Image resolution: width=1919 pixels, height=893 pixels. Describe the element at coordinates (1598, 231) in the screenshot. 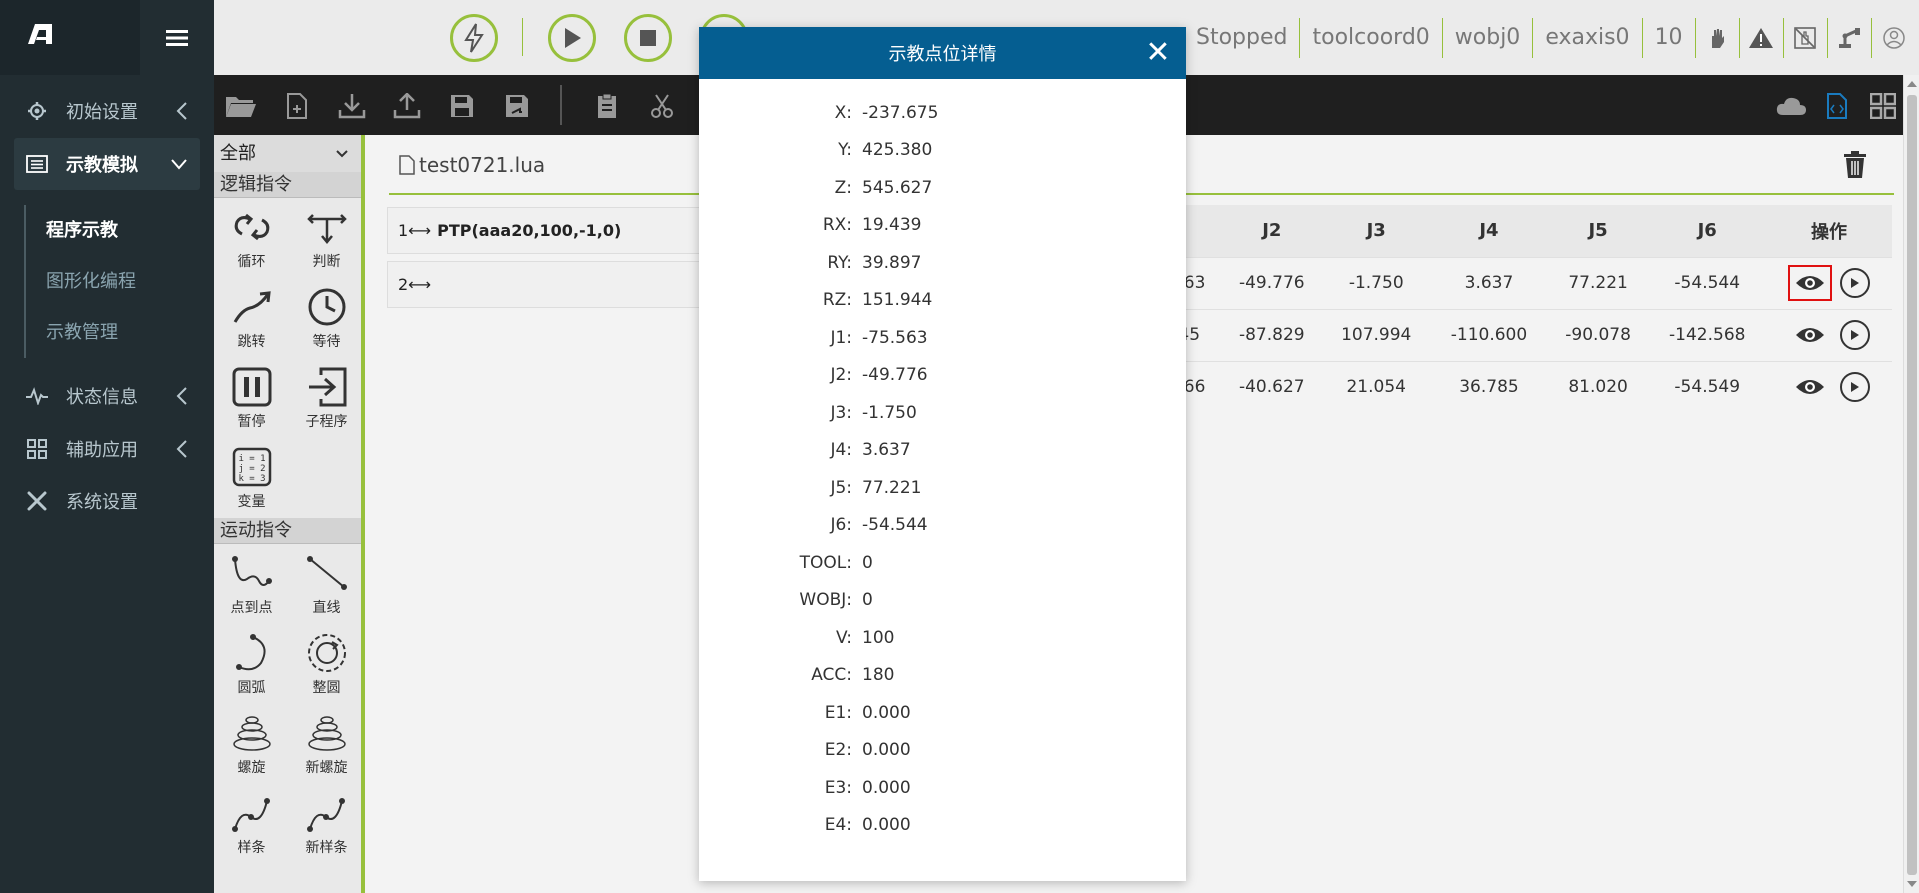

I see `col-j5: J5` at that location.